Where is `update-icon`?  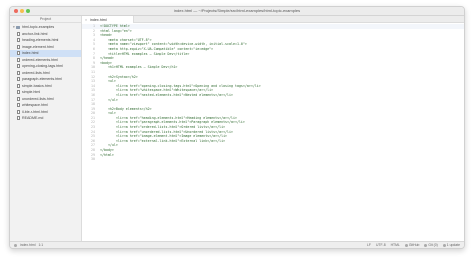 update-icon is located at coordinates (444, 245).